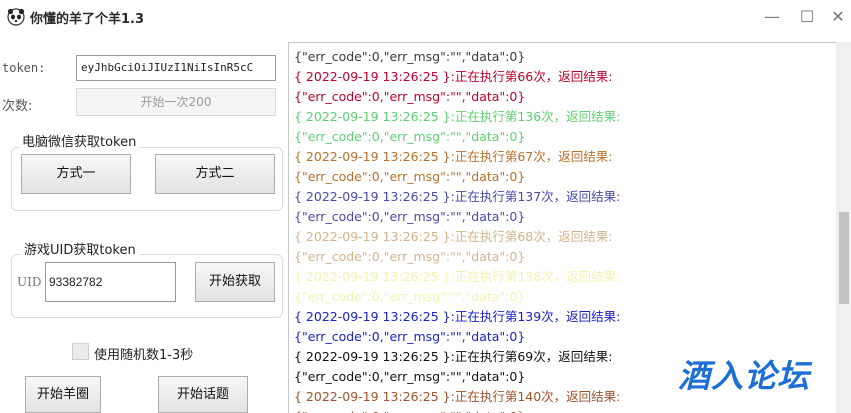  I want to click on fetch-token-button: 开始获取, so click(235, 282).